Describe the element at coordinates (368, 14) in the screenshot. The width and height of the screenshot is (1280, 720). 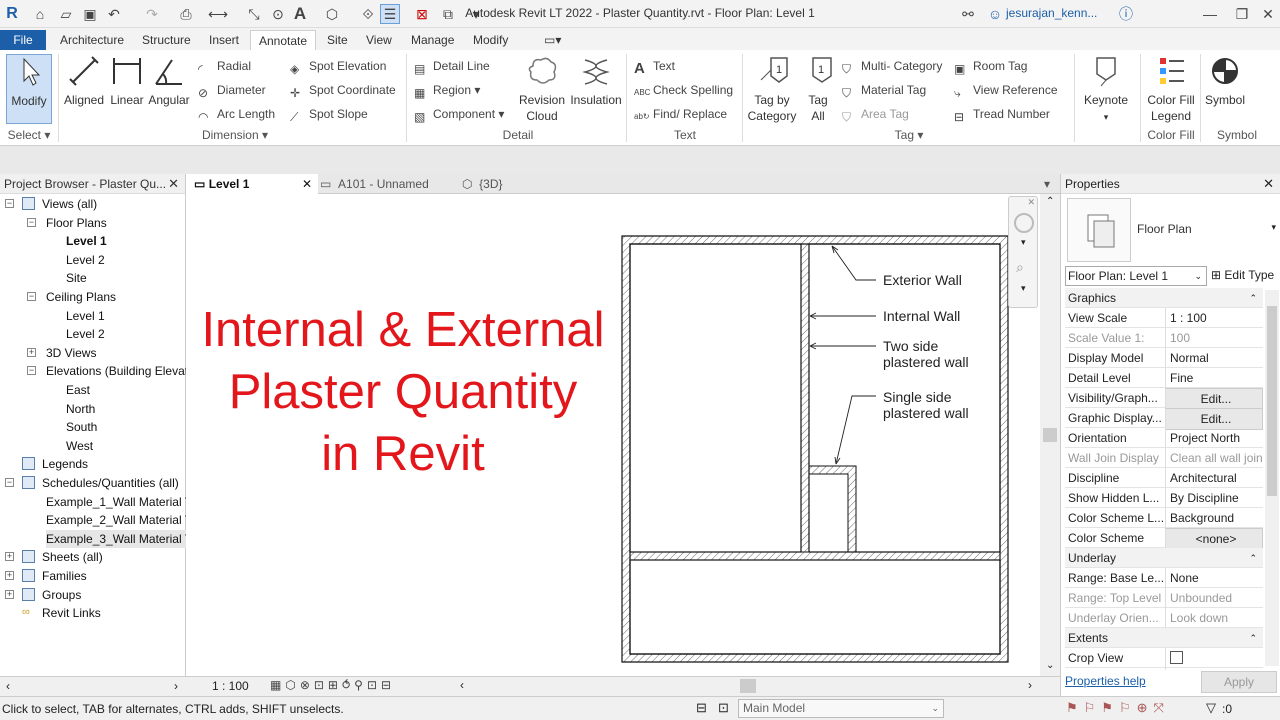
I see `section-icon: ⟐` at that location.